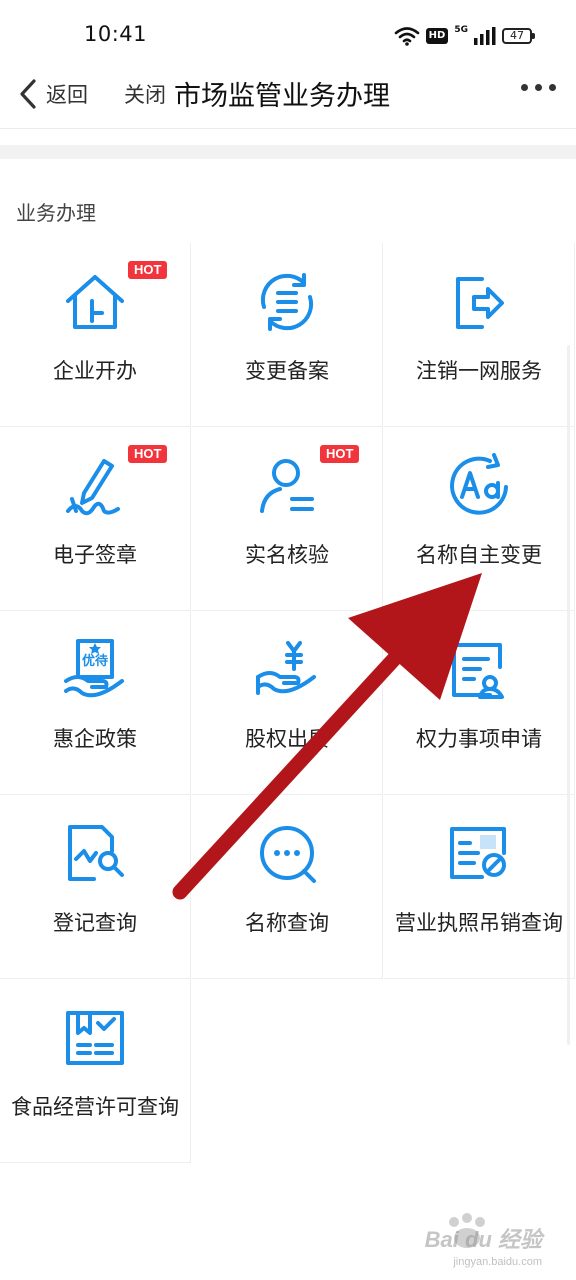 The height and width of the screenshot is (1280, 576). What do you see at coordinates (95, 739) in the screenshot?
I see `service-label: 惠企政策` at bounding box center [95, 739].